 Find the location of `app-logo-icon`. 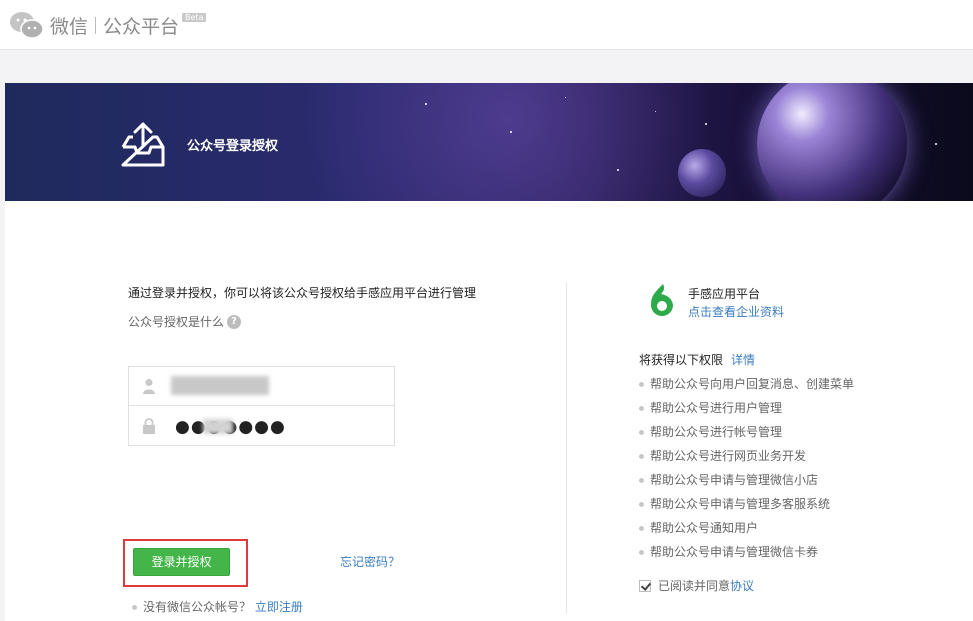

app-logo-icon is located at coordinates (661, 300).